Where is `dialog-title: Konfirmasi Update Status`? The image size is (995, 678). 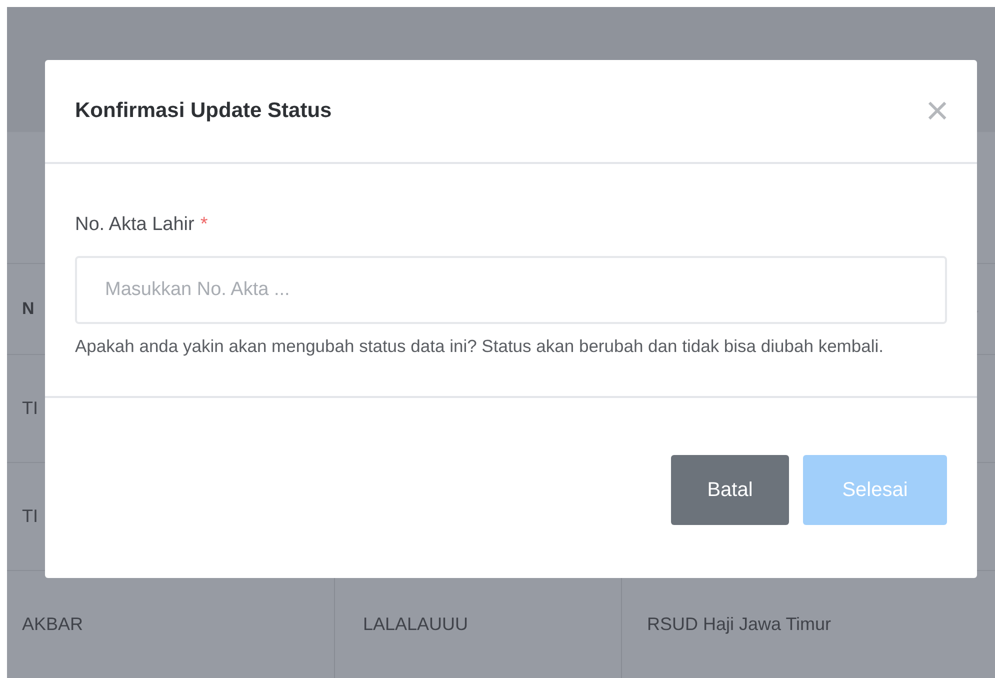
dialog-title: Konfirmasi Update Status is located at coordinates (203, 111).